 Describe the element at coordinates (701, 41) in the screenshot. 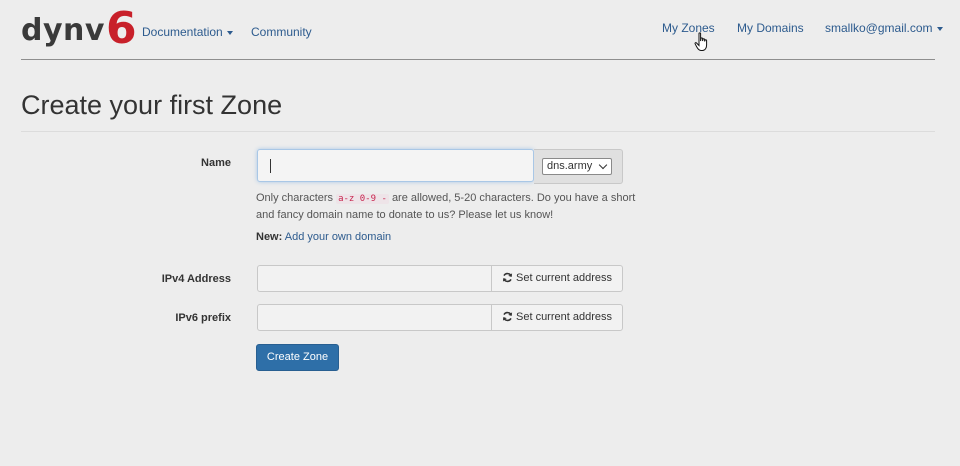

I see `hand-cursor-icon` at that location.